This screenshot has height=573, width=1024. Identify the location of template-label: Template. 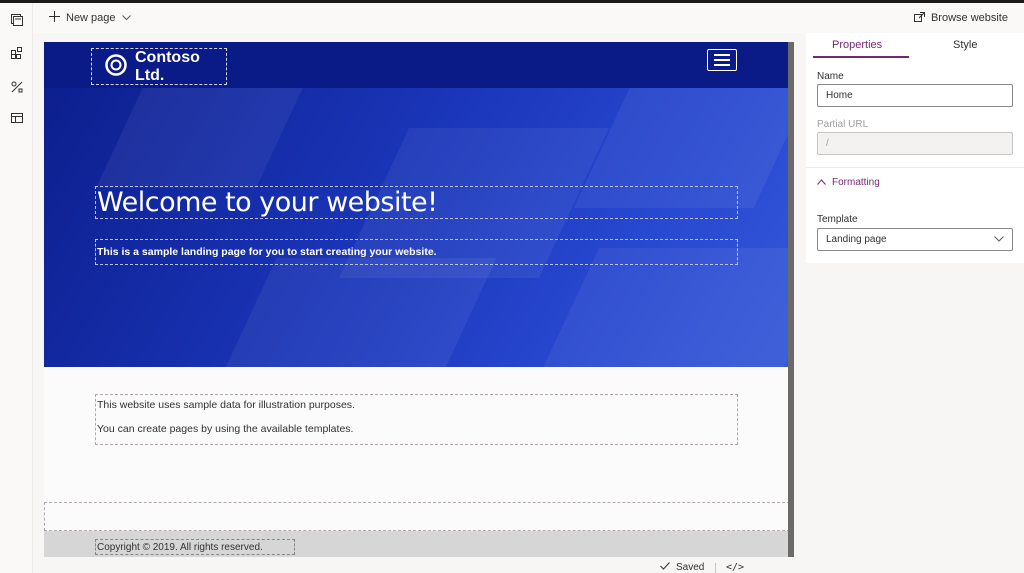
(837, 219).